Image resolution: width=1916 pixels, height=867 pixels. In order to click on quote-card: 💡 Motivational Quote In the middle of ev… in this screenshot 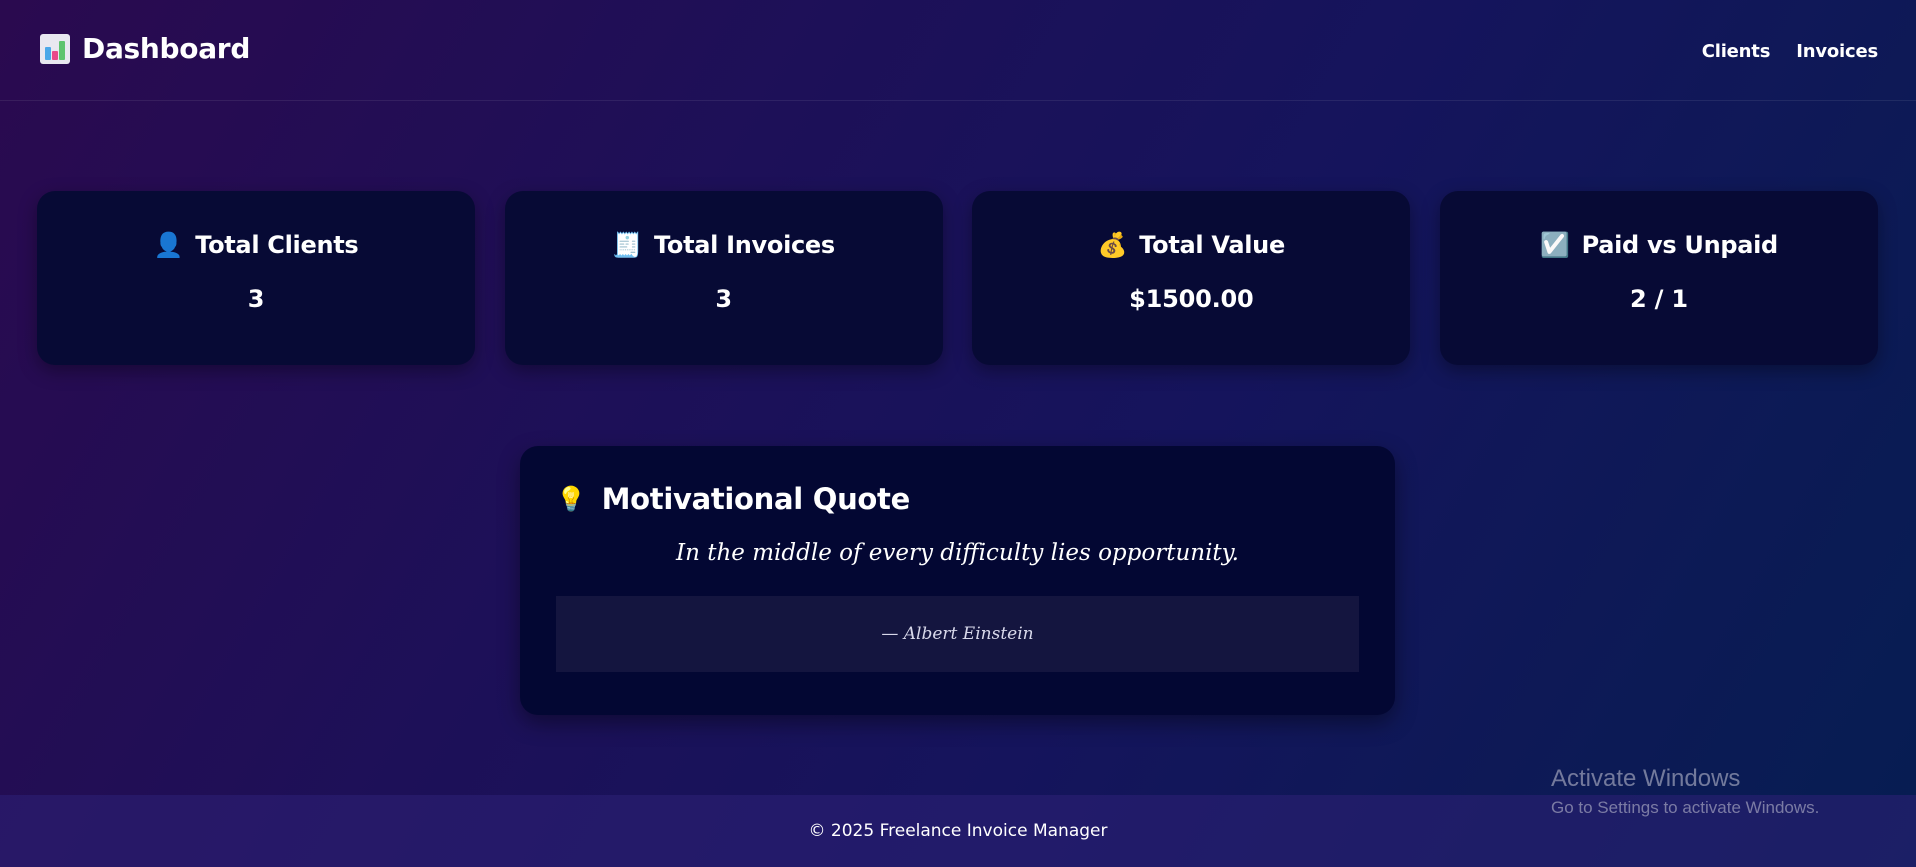, I will do `click(957, 580)`.